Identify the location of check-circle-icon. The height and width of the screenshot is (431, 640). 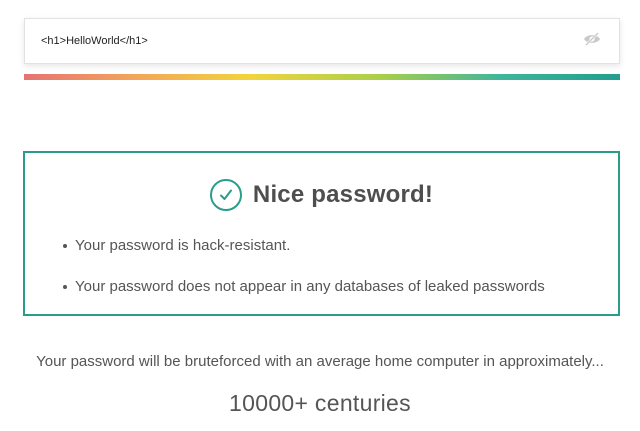
(225, 195).